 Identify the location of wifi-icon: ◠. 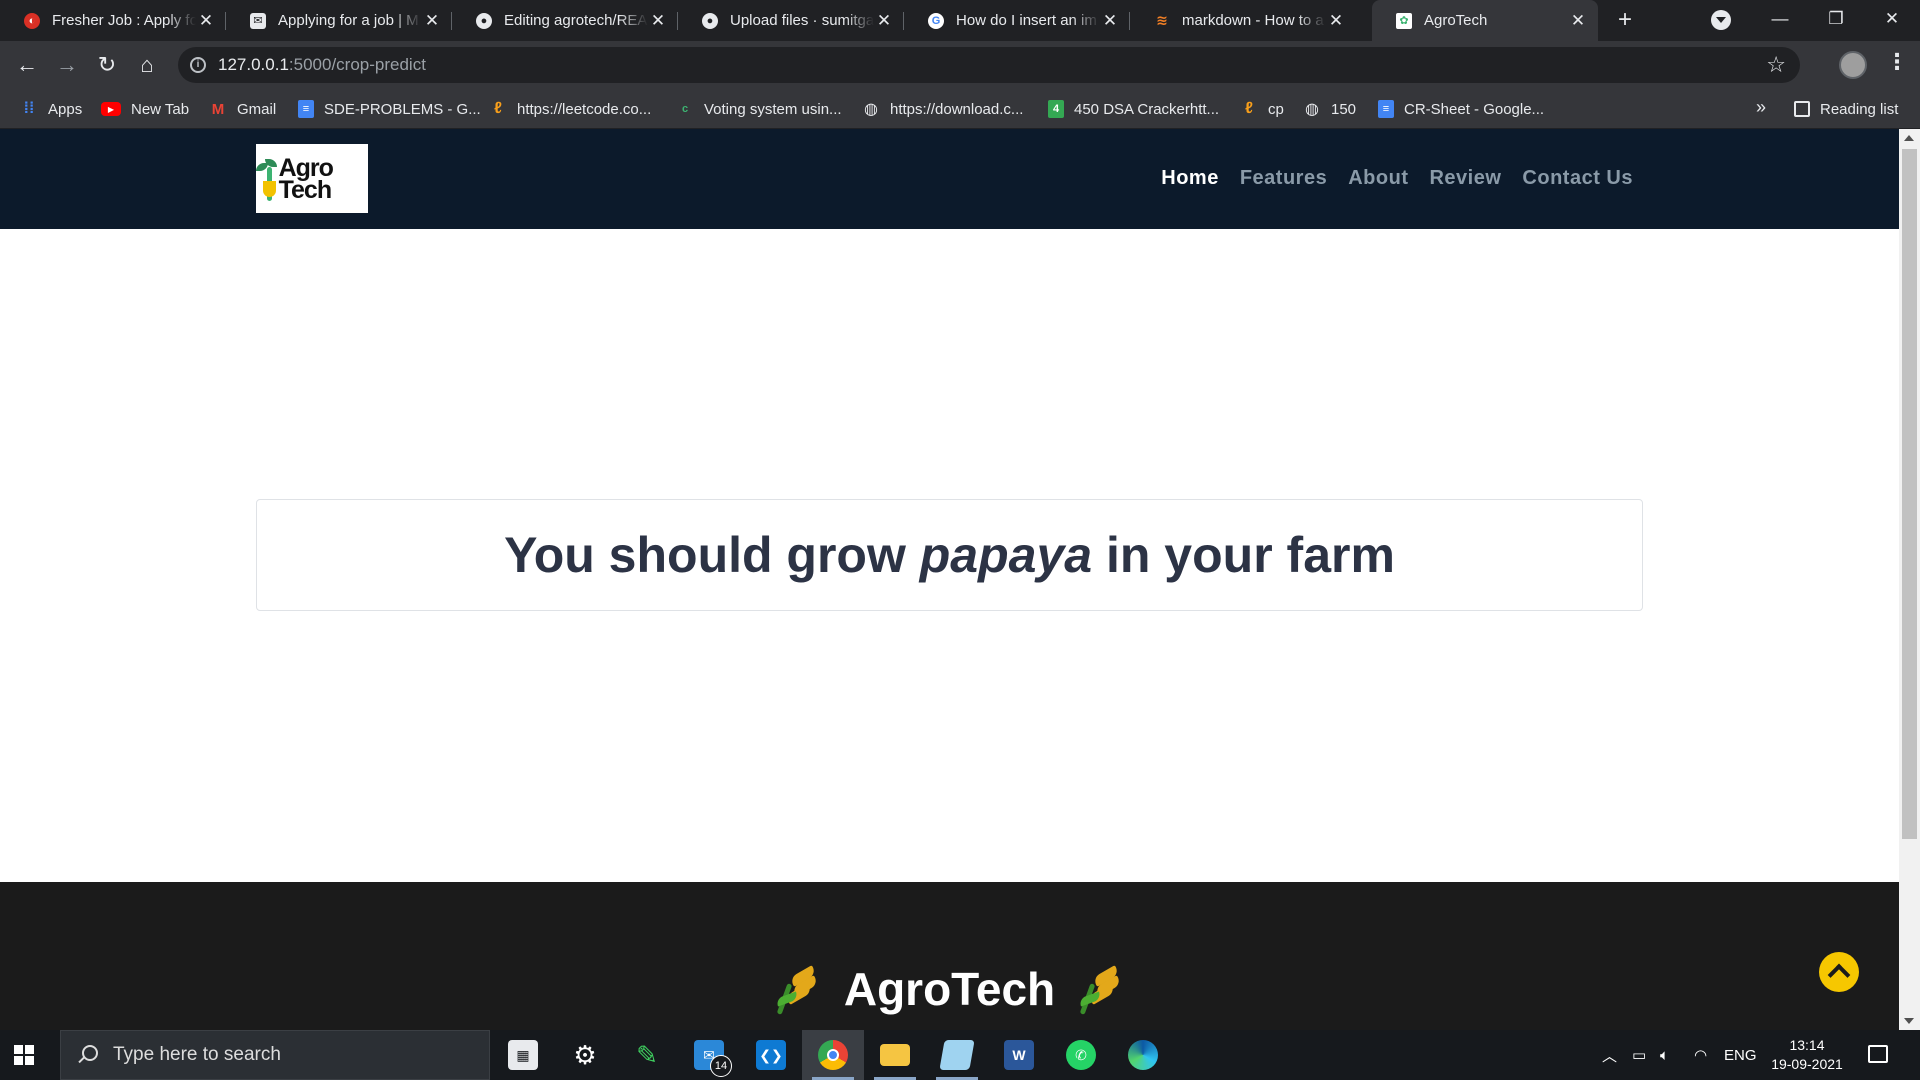
(1700, 1055).